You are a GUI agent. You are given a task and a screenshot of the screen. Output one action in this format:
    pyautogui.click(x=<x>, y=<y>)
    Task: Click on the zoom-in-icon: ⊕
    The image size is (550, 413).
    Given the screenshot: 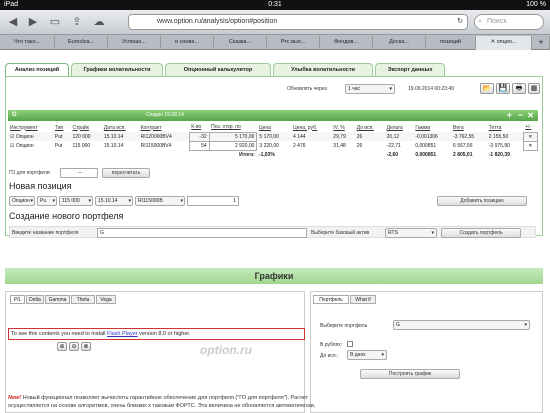 What is the action you would take?
    pyautogui.click(x=62, y=346)
    